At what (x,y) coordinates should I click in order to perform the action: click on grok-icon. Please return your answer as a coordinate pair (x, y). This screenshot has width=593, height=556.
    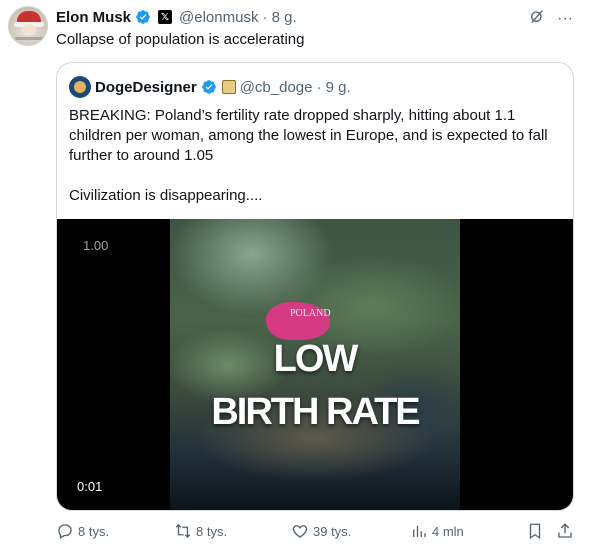
    Looking at the image, I should click on (537, 18).